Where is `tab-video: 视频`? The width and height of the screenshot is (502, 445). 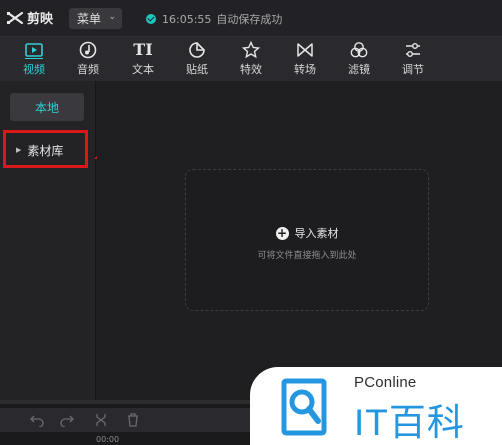 tab-video: 视频 is located at coordinates (34, 59).